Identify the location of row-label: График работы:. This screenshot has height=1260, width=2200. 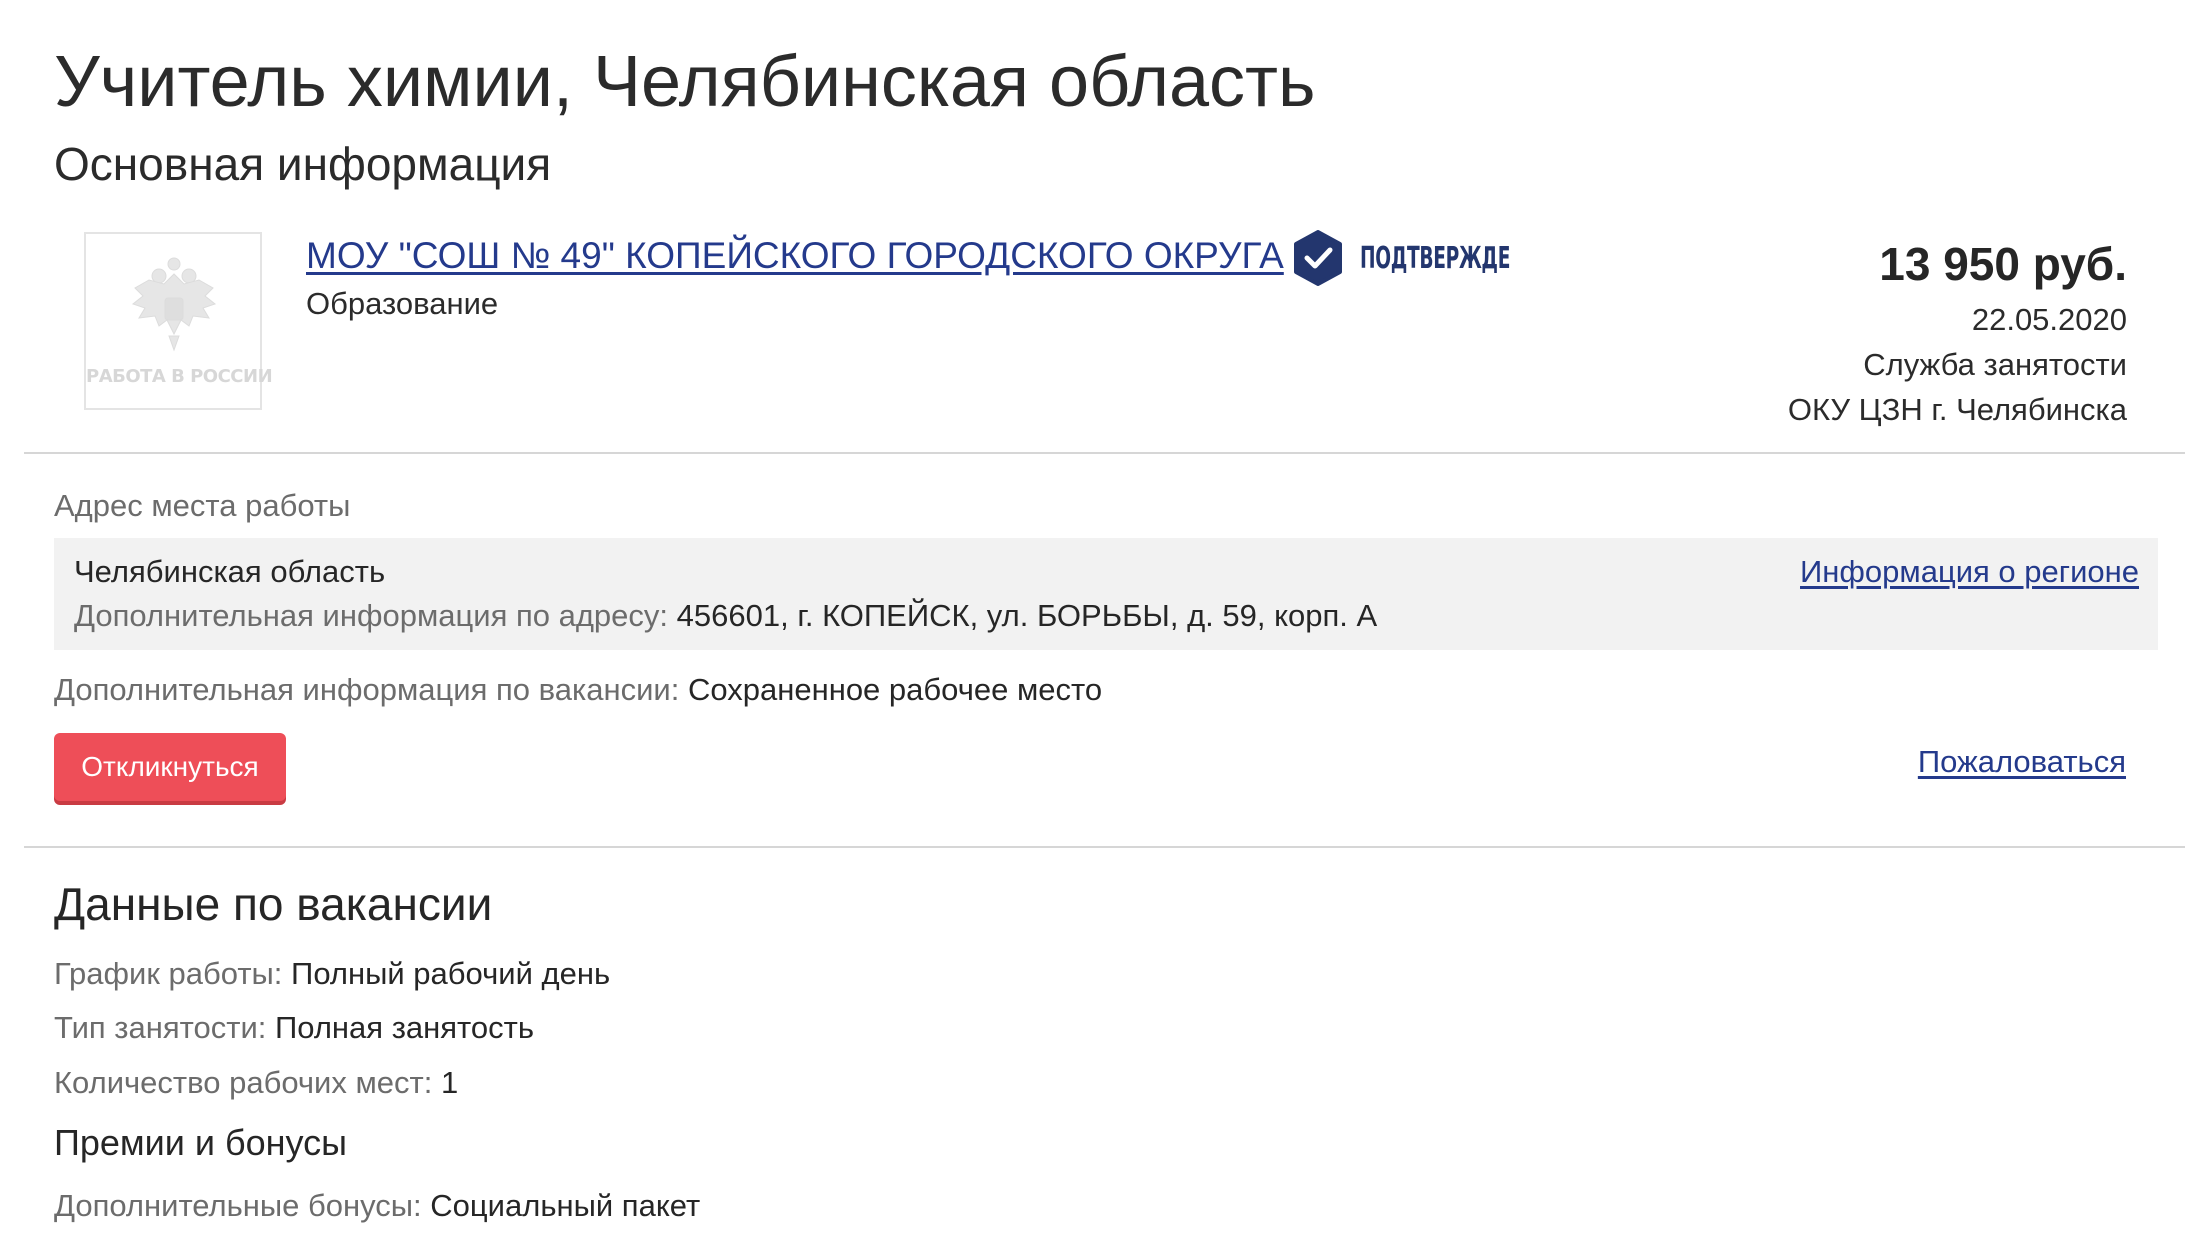
(168, 973).